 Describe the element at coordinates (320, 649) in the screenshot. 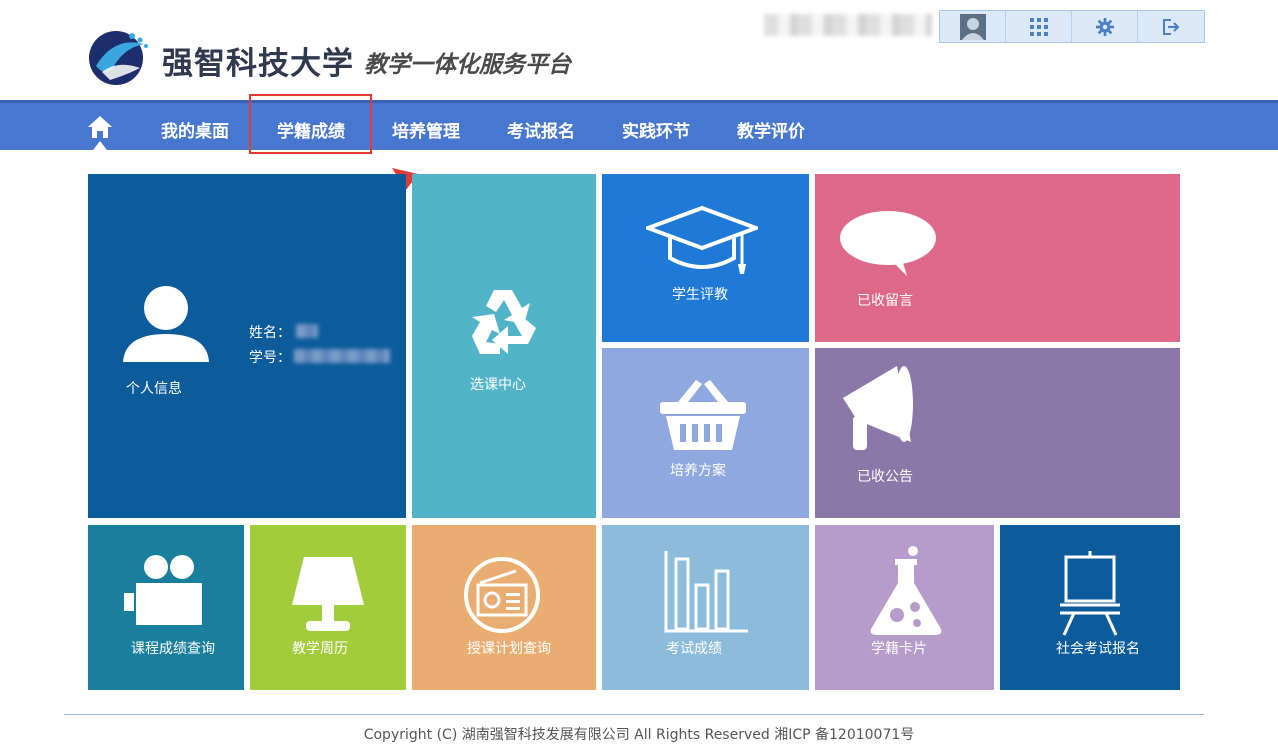

I see `tile-label: 教学周历` at that location.